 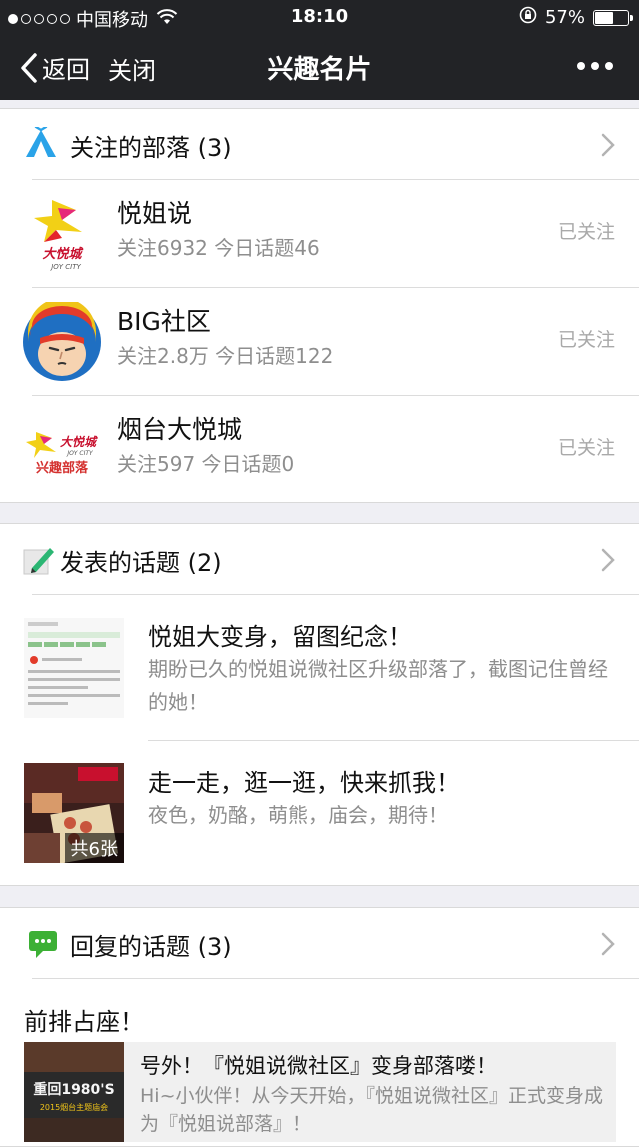 What do you see at coordinates (164, 321) in the screenshot?
I see `tribe-name: BIG社区` at bounding box center [164, 321].